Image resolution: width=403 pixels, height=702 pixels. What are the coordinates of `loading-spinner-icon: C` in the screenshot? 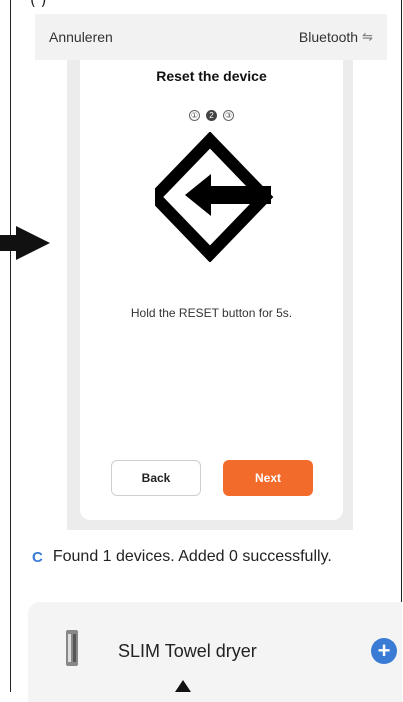 It's located at (37, 557).